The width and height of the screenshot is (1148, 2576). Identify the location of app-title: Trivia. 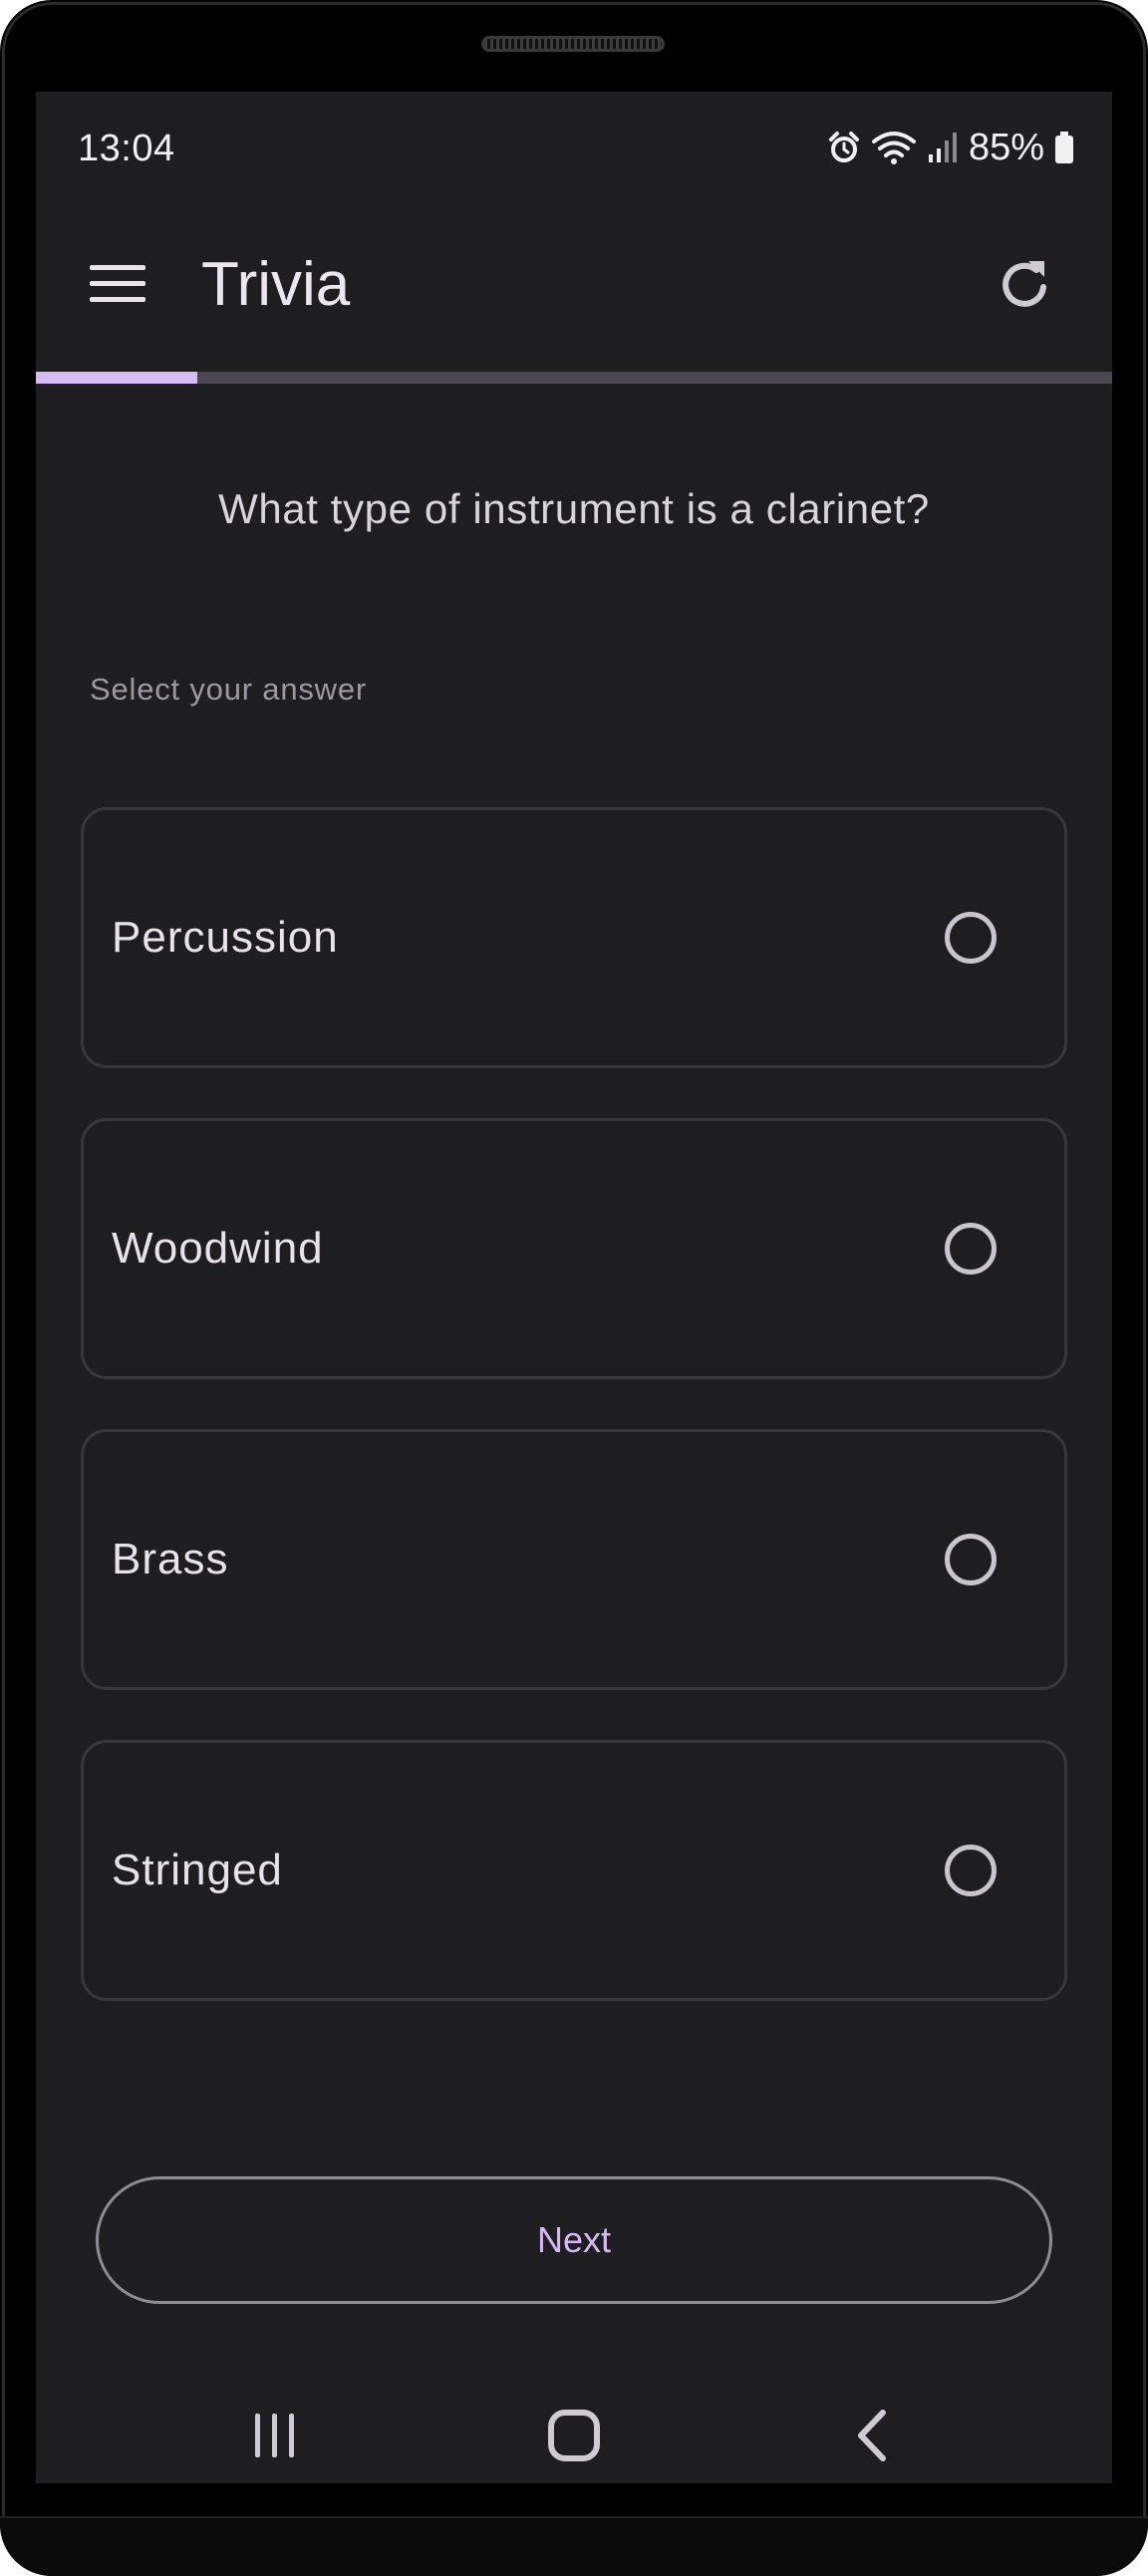
(276, 284).